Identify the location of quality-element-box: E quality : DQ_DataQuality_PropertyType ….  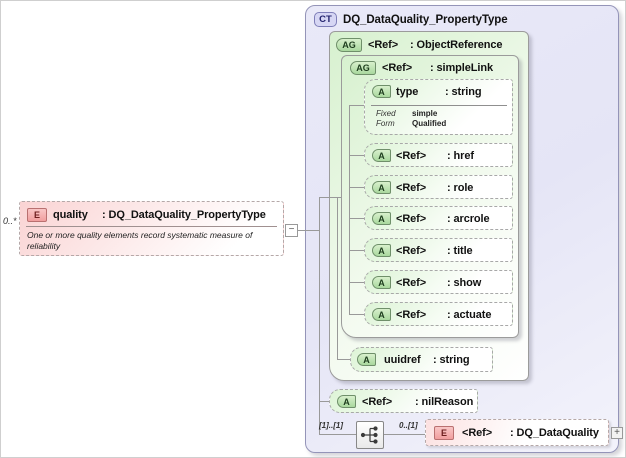
(151, 228).